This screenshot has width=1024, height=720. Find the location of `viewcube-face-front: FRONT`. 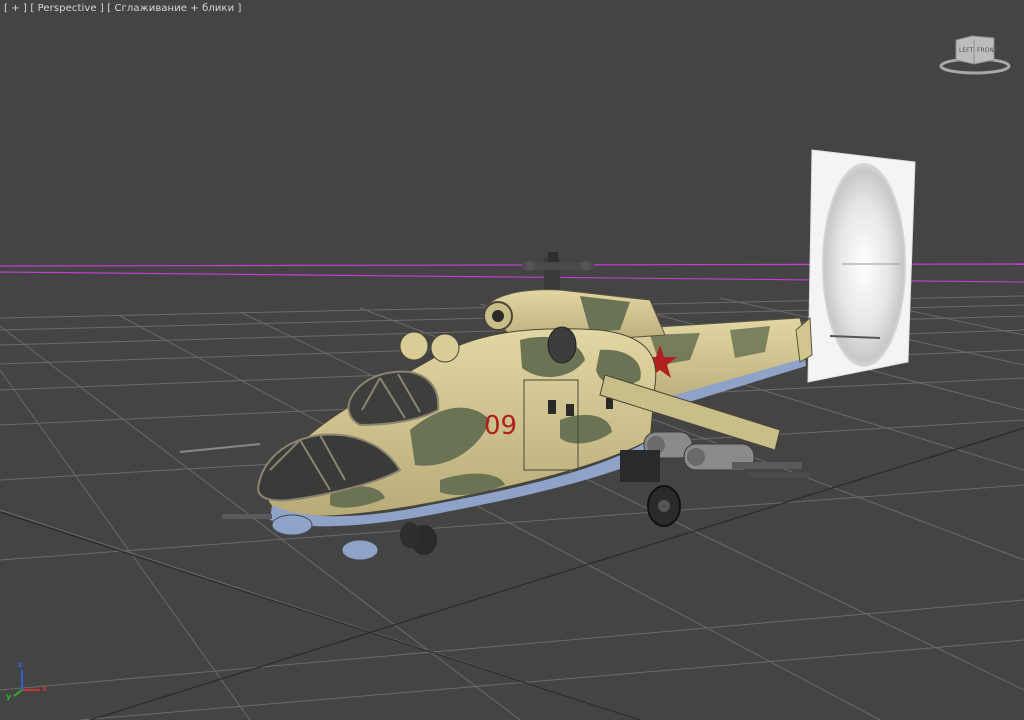

viewcube-face-front: FRONT is located at coordinates (987, 50).